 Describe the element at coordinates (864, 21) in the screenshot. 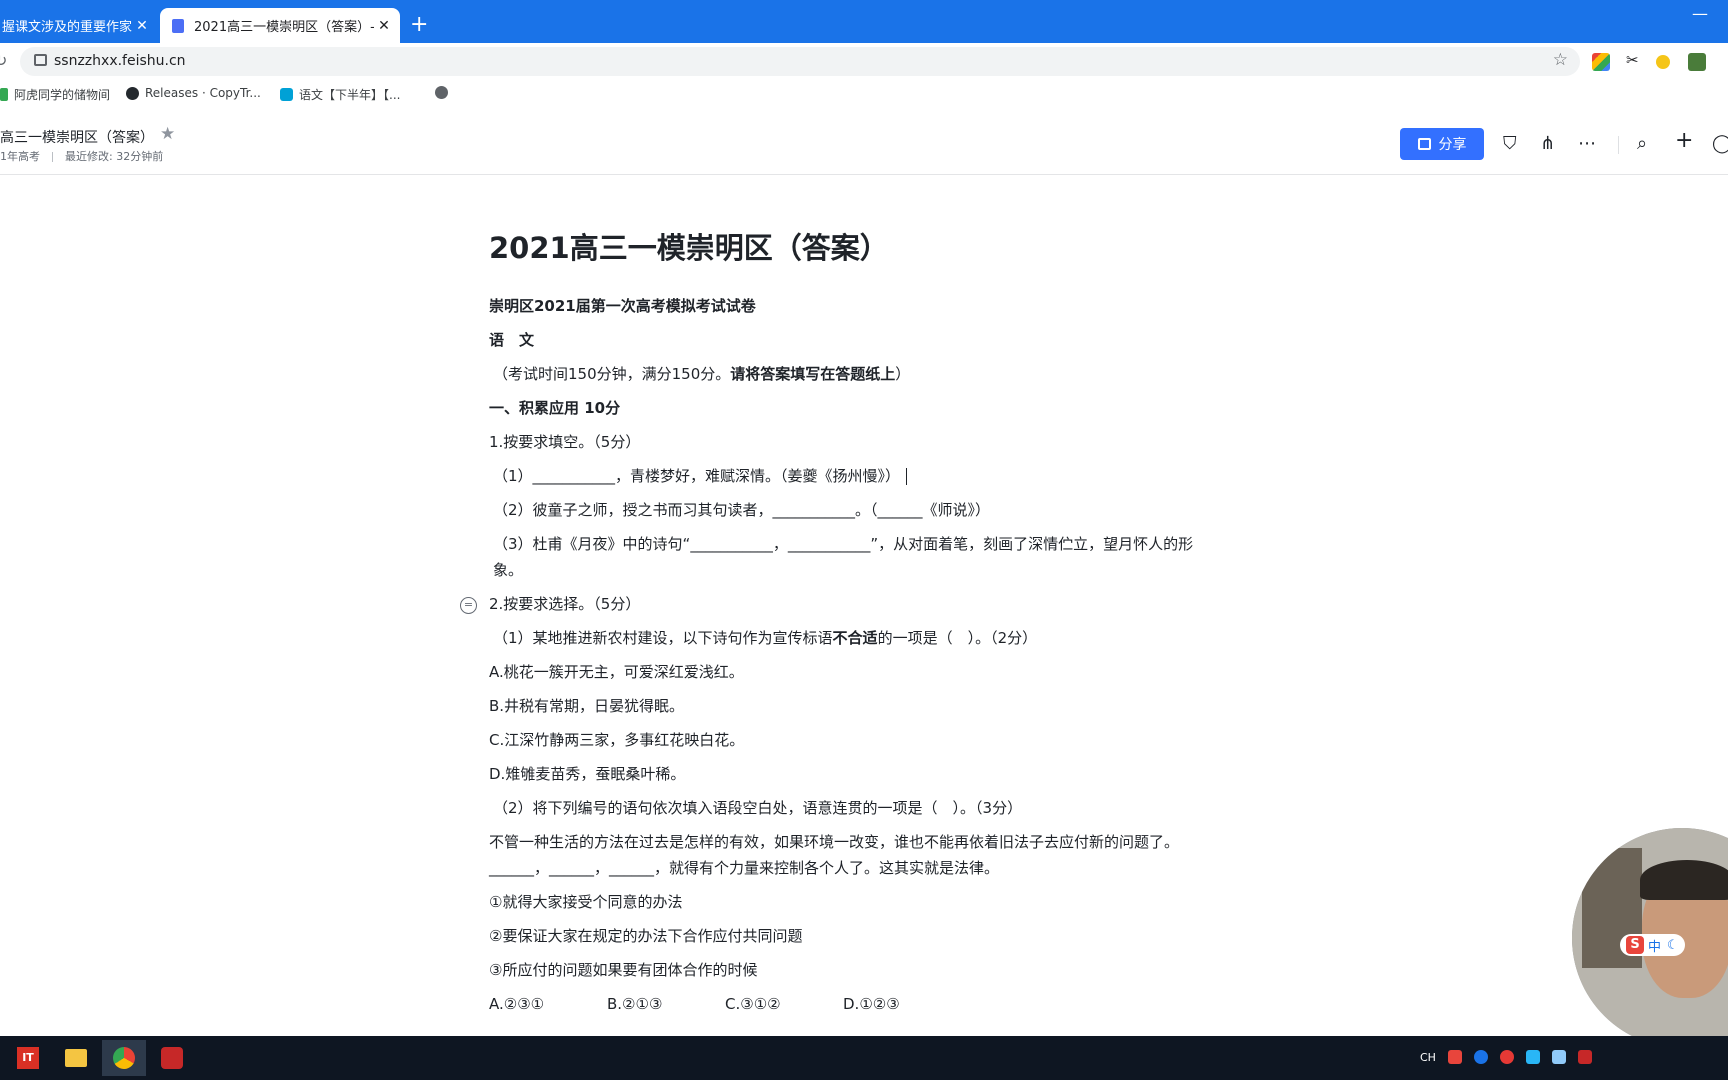

I see `browser-tab-strip: 握课文涉及的重要作家、( ✕ 2021高三一模崇明区（答案）- ✕ + —` at that location.